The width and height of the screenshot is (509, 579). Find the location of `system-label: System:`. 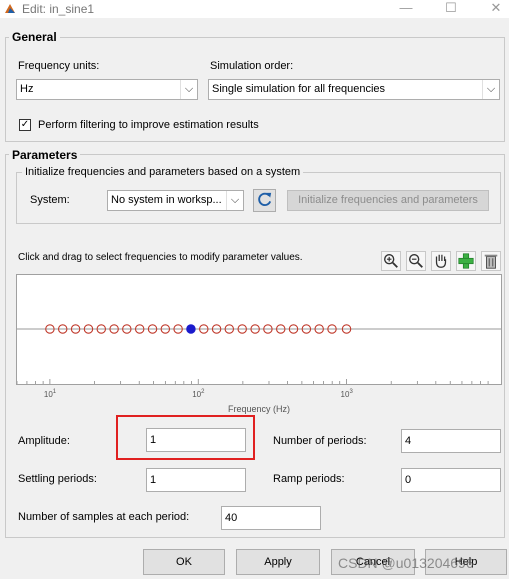

system-label: System: is located at coordinates (50, 200).